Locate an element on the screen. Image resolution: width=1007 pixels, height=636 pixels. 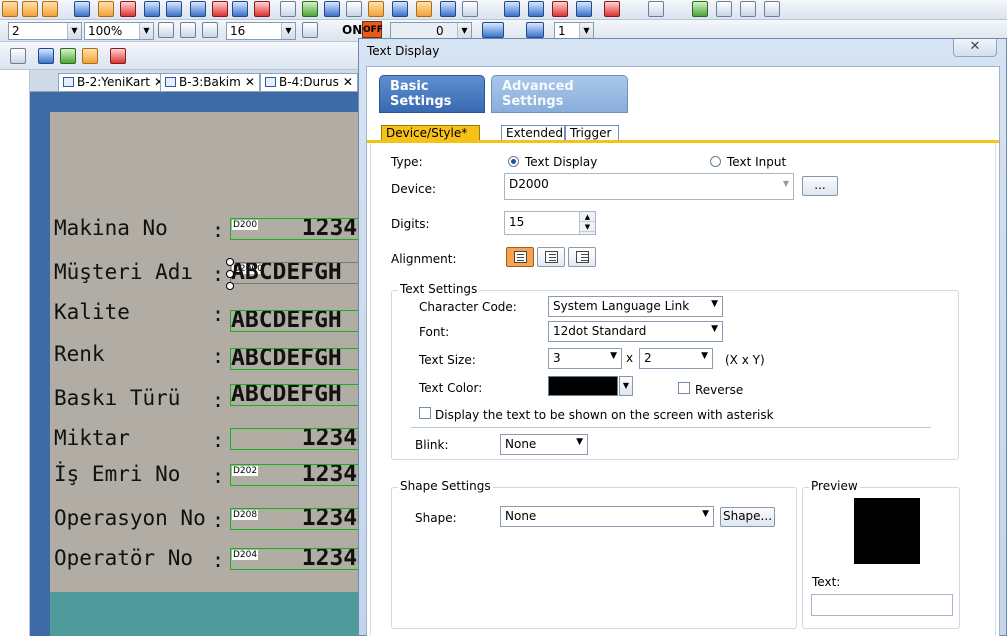
align-right-button is located at coordinates (582, 257).